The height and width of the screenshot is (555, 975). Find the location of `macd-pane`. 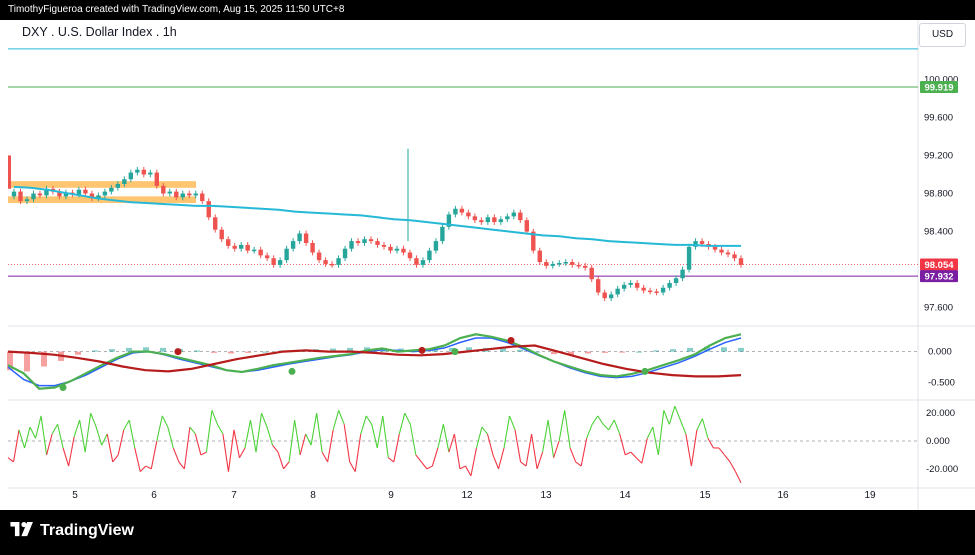

macd-pane is located at coordinates (462, 362).